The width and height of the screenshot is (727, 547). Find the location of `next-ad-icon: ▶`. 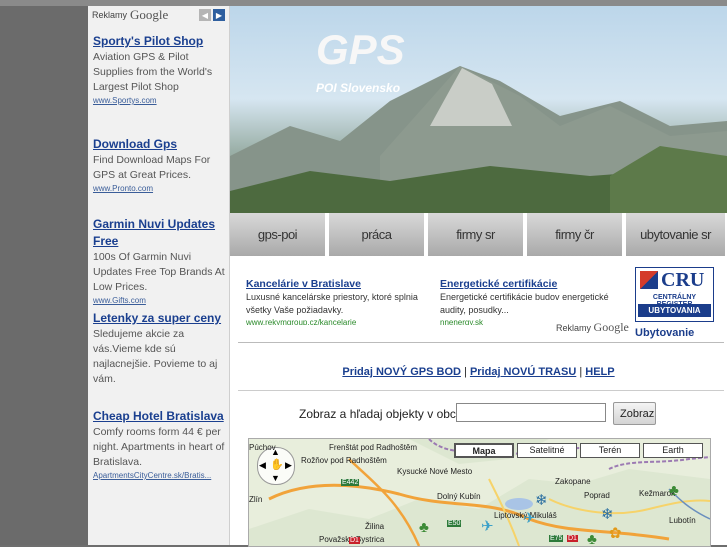

next-ad-icon: ▶ is located at coordinates (219, 15).